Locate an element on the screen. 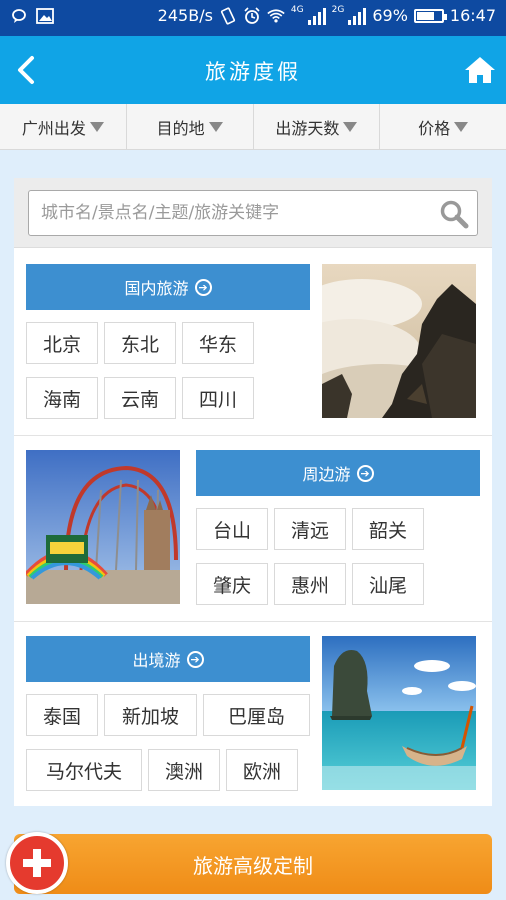  filter-destination: 目的地 is located at coordinates (190, 126).